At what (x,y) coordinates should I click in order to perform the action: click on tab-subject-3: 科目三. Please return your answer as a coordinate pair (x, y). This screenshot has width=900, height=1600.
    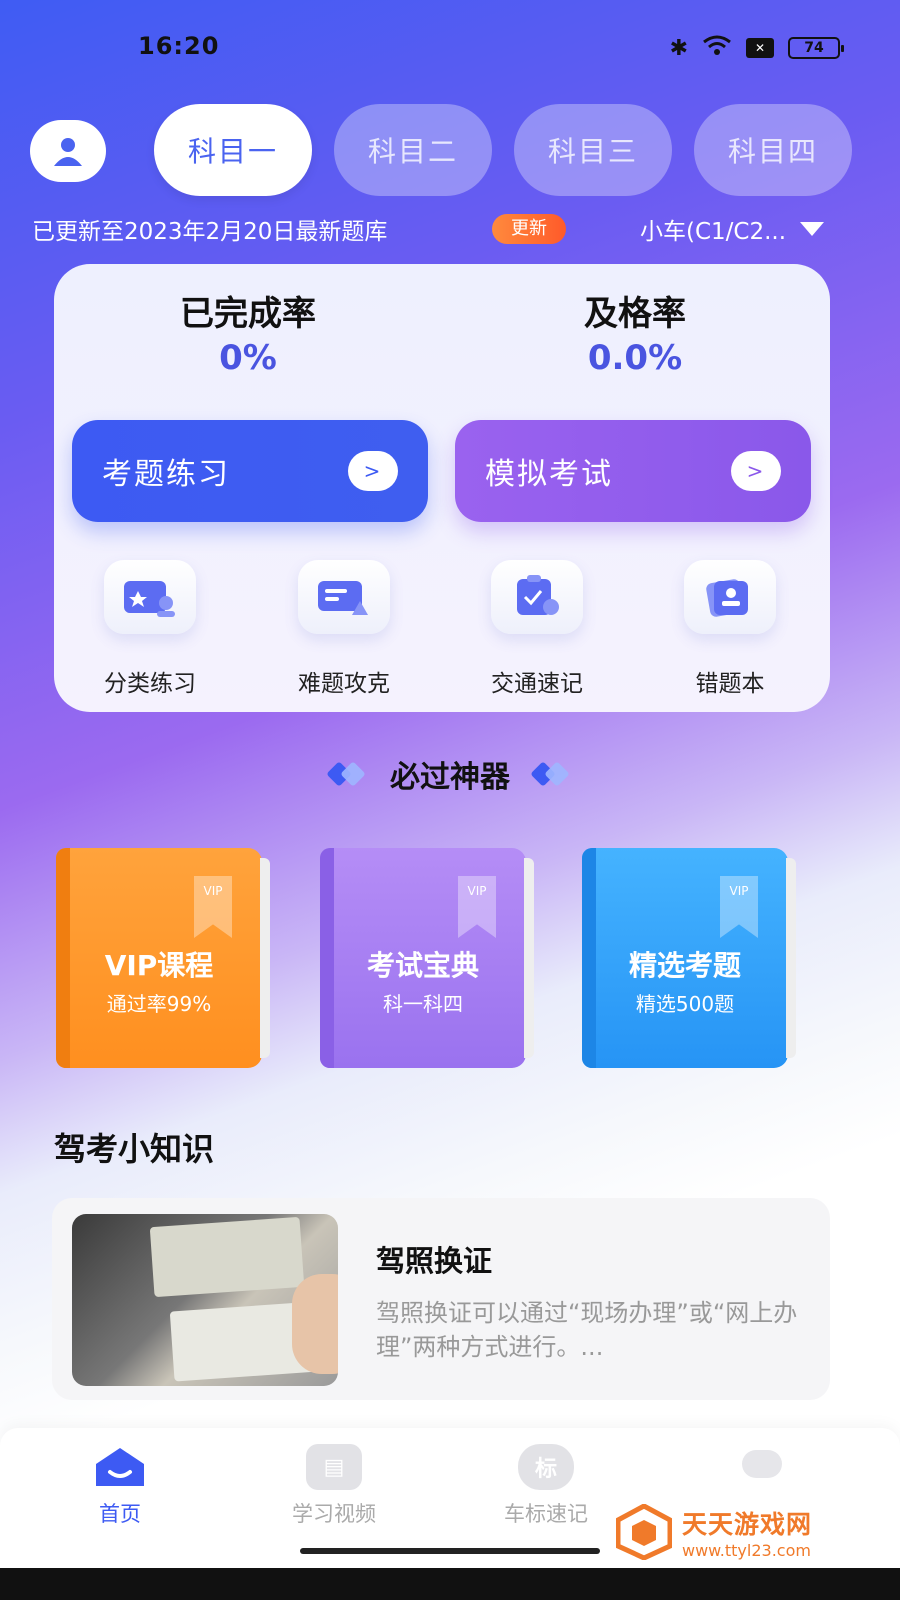
    Looking at the image, I should click on (593, 150).